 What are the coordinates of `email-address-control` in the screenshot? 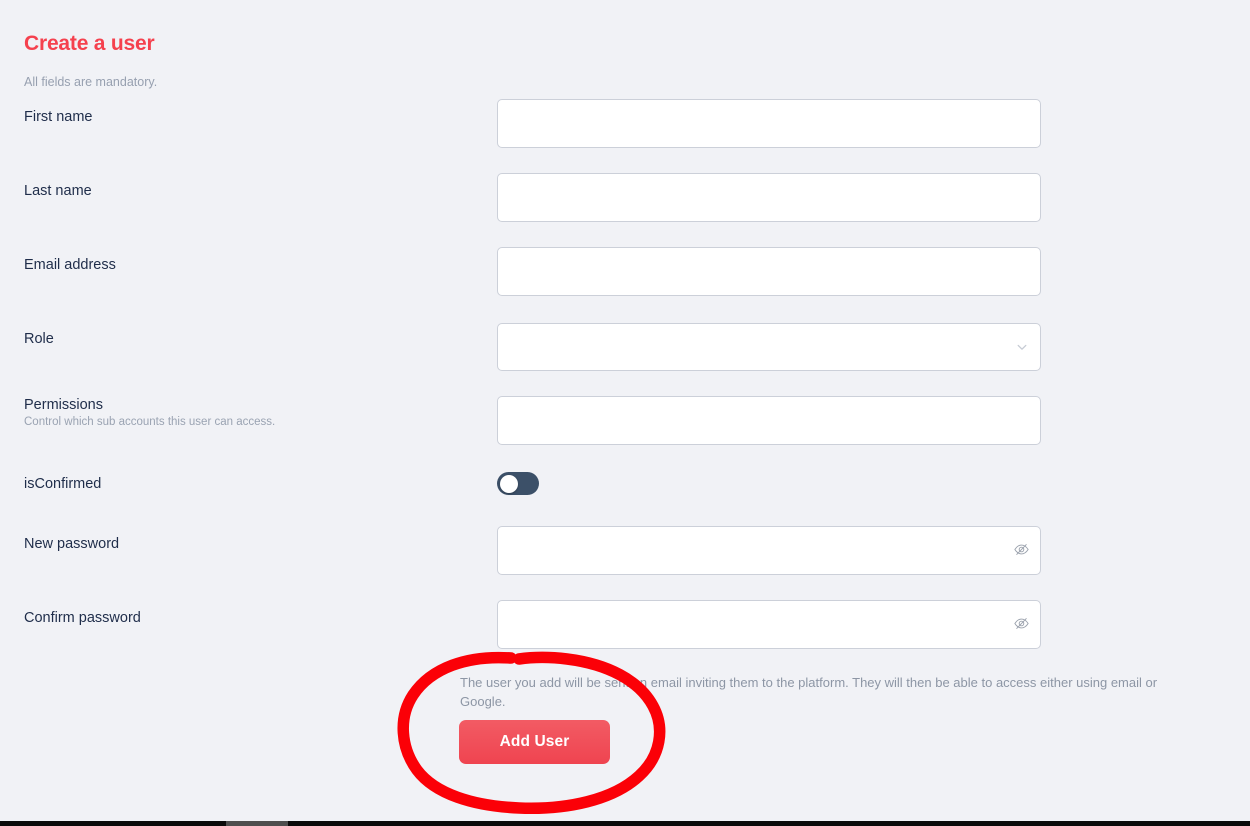 It's located at (769, 271).